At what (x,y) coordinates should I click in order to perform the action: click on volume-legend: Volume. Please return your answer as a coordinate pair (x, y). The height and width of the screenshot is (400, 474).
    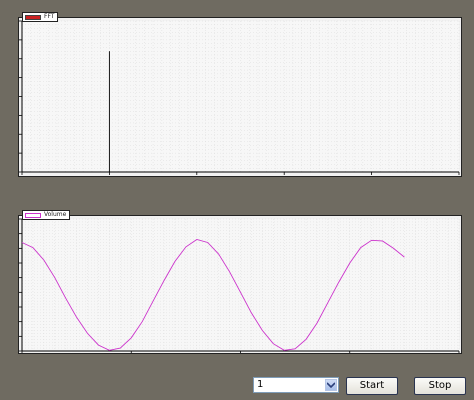
    Looking at the image, I should click on (46, 215).